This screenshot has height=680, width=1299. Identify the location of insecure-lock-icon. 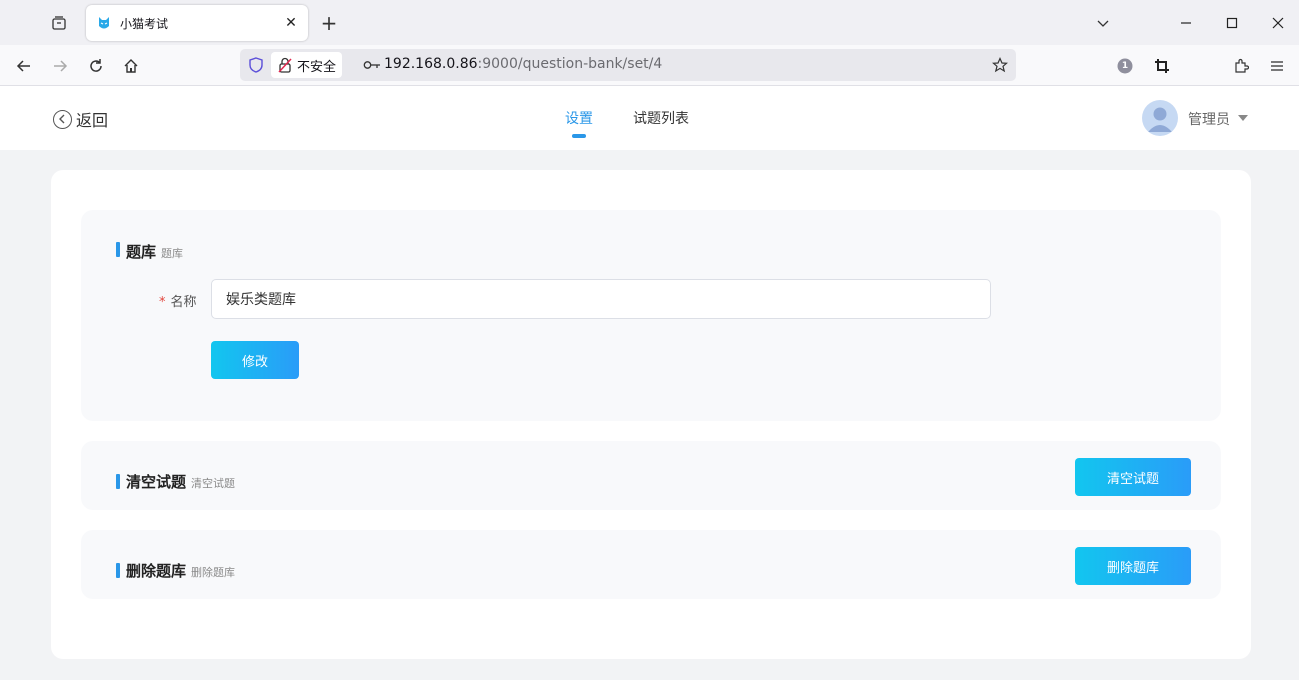
(285, 65).